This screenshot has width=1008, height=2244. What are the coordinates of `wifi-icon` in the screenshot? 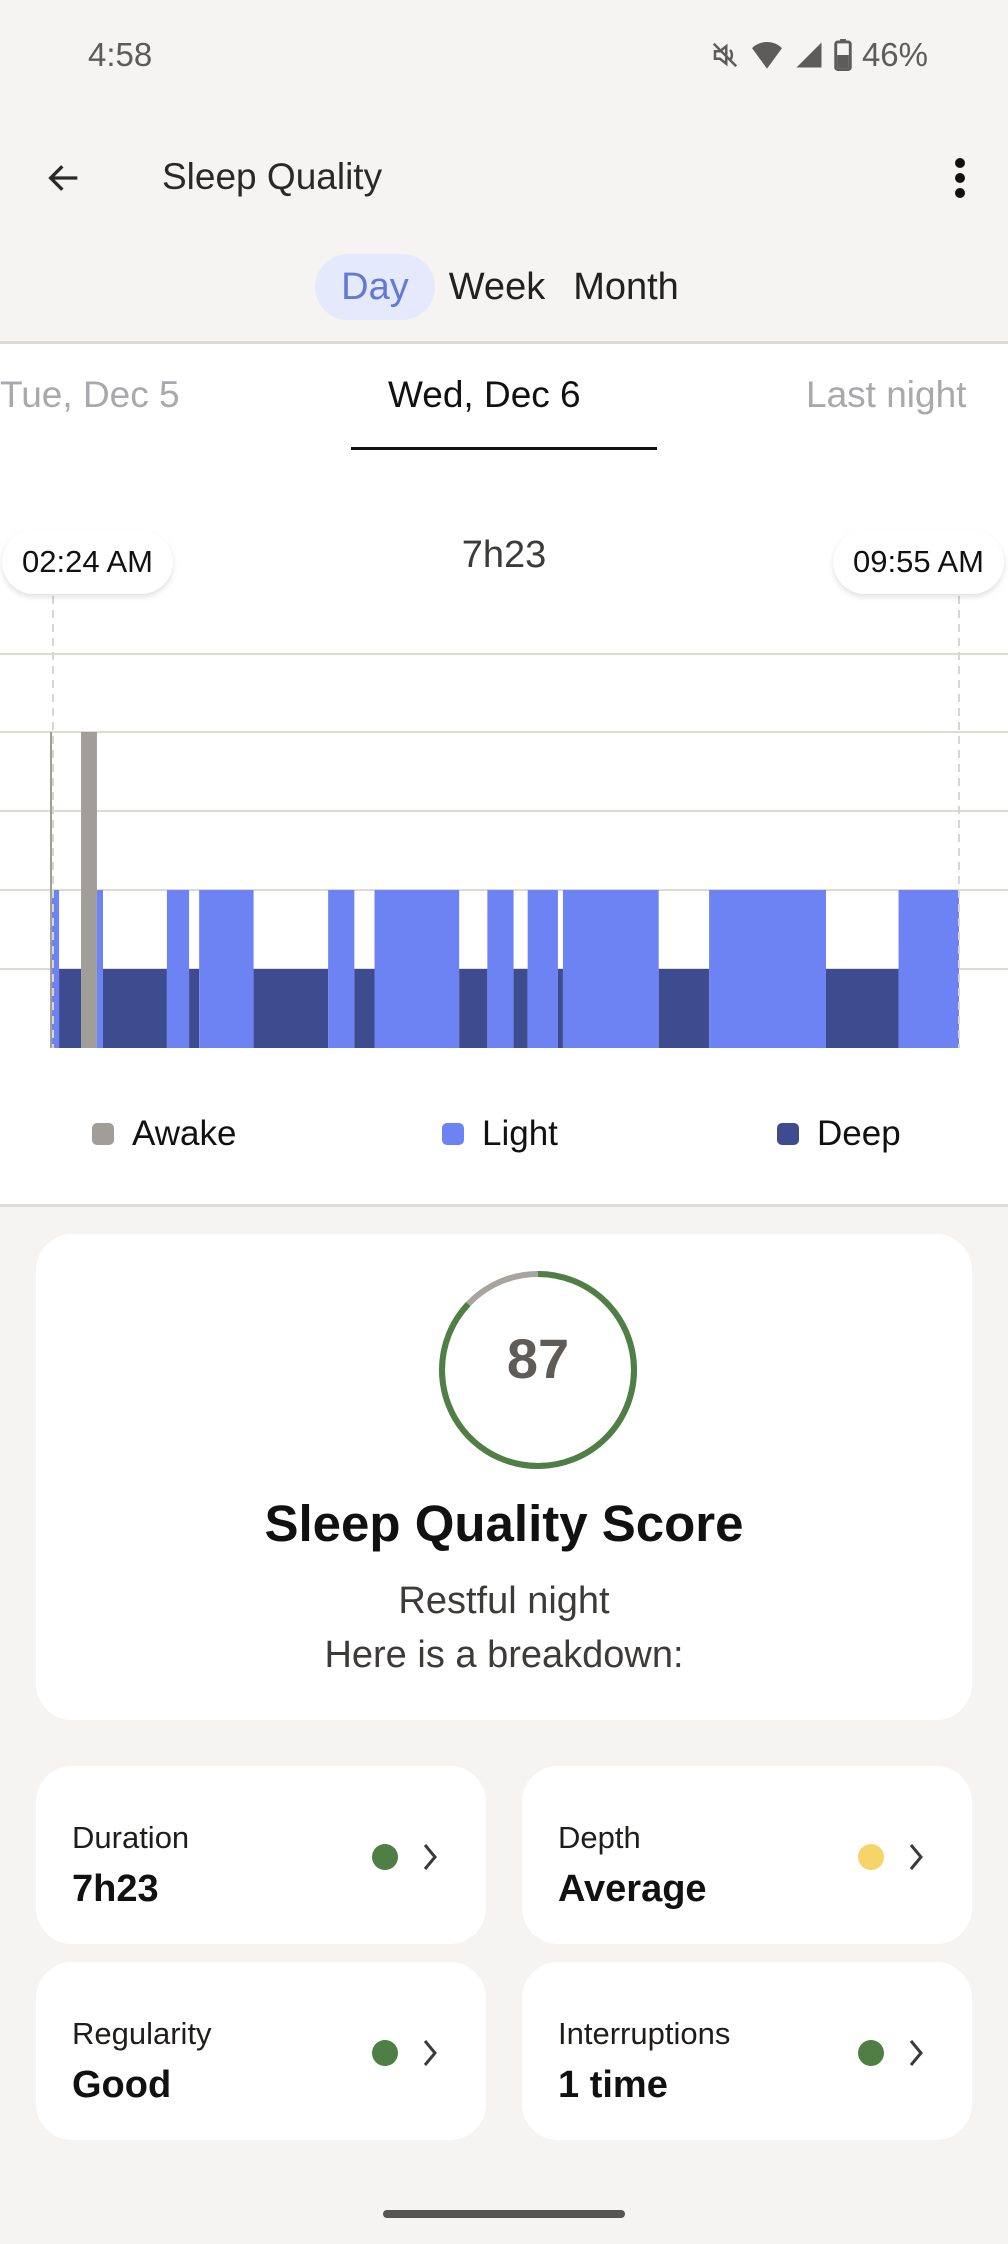 It's located at (767, 55).